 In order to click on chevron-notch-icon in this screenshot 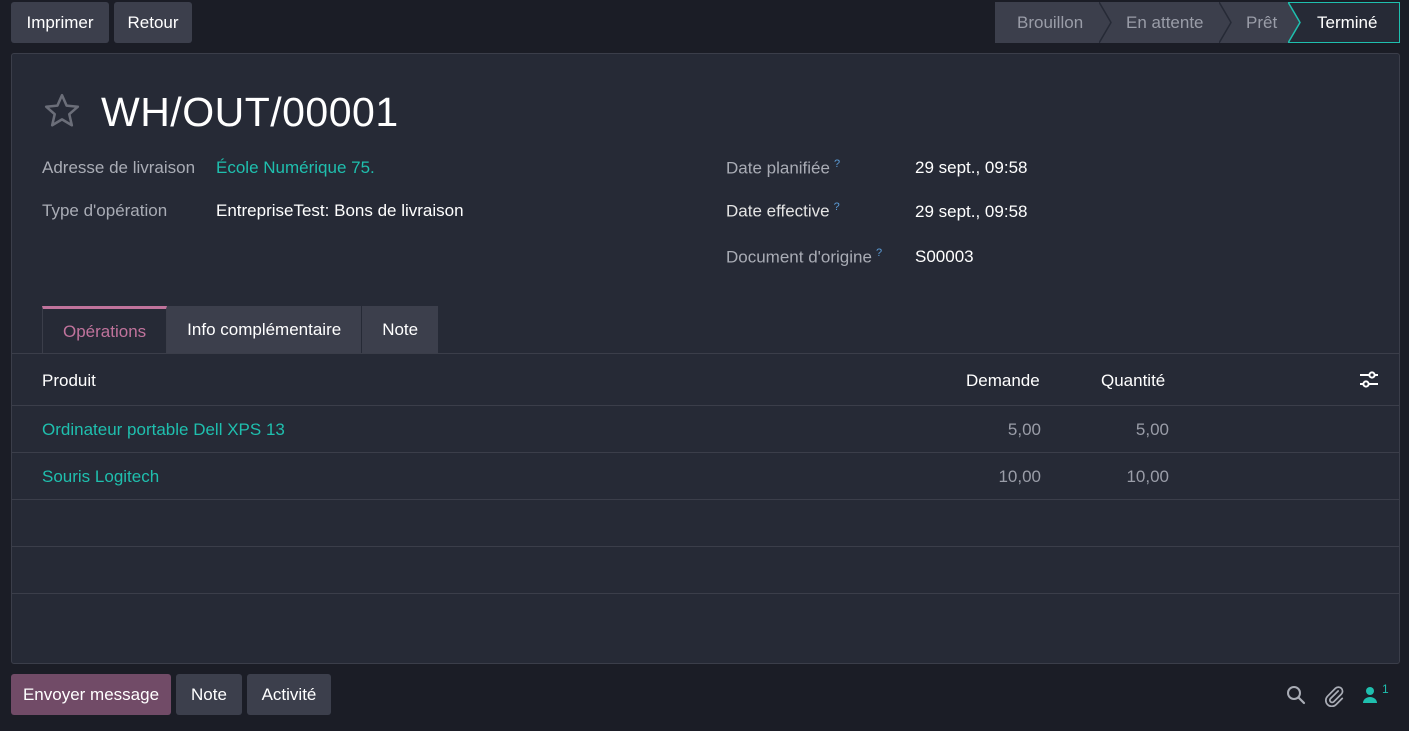, I will do `click(1294, 22)`.